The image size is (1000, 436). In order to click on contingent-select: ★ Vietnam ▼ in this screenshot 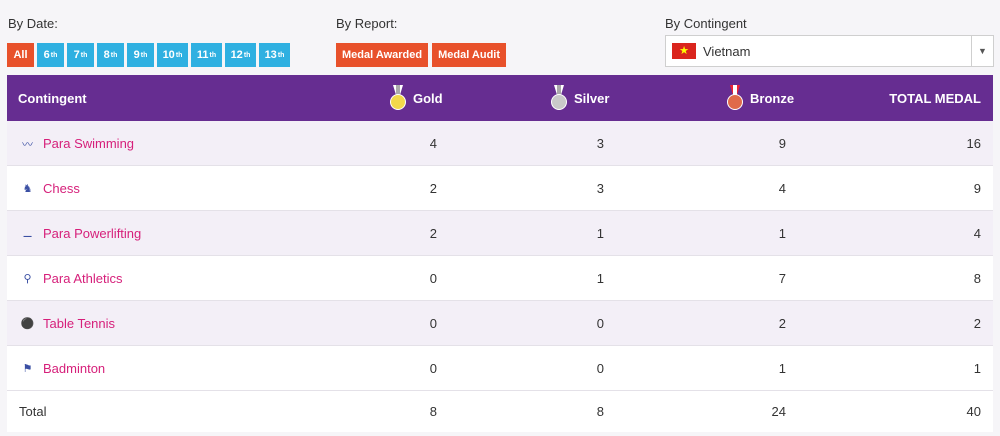, I will do `click(829, 51)`.